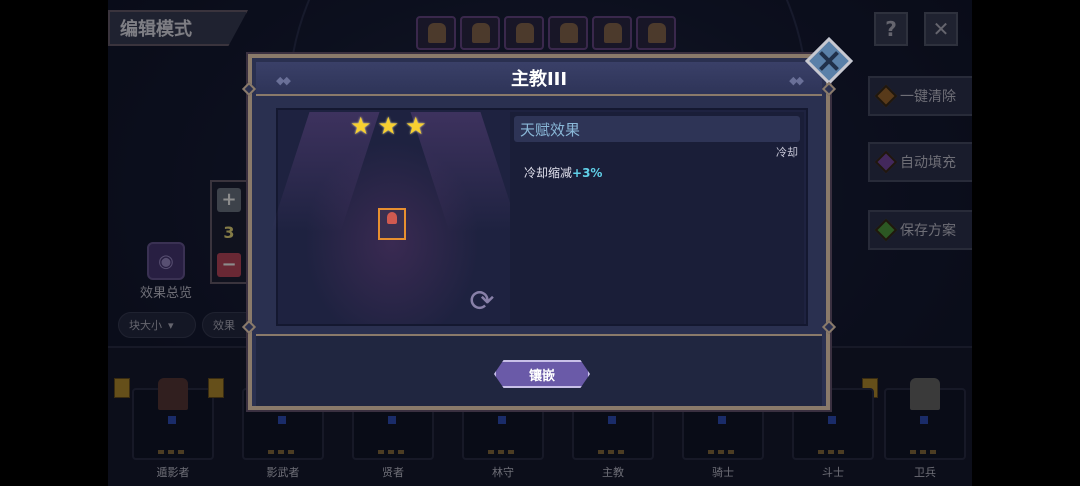  I want to click on cooldown-tag: 冷却, so click(787, 152).